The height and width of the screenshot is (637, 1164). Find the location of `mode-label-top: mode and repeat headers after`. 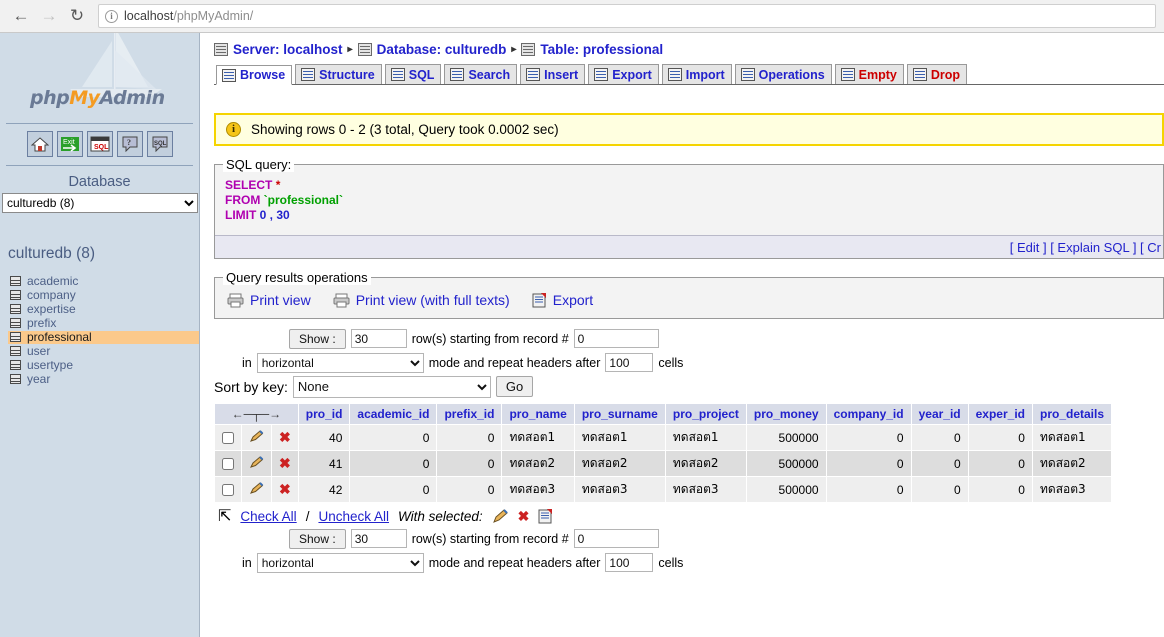

mode-label-top: mode and repeat headers after is located at coordinates (514, 362).